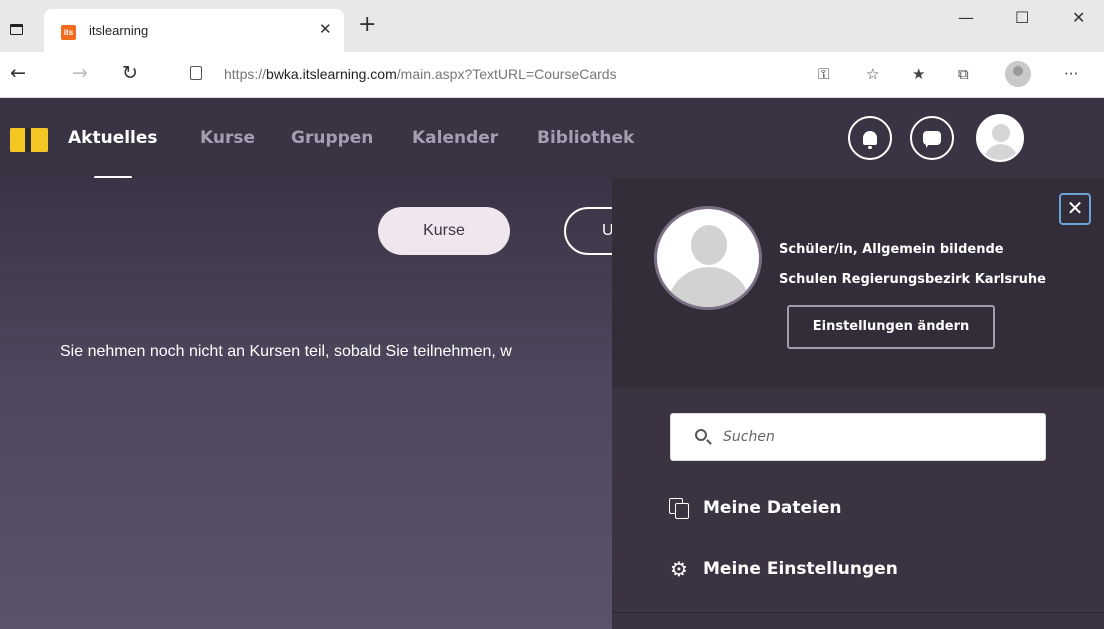 This screenshot has width=1104, height=629. Describe the element at coordinates (332, 138) in the screenshot. I see `nav-gruppen: Gruppen` at that location.